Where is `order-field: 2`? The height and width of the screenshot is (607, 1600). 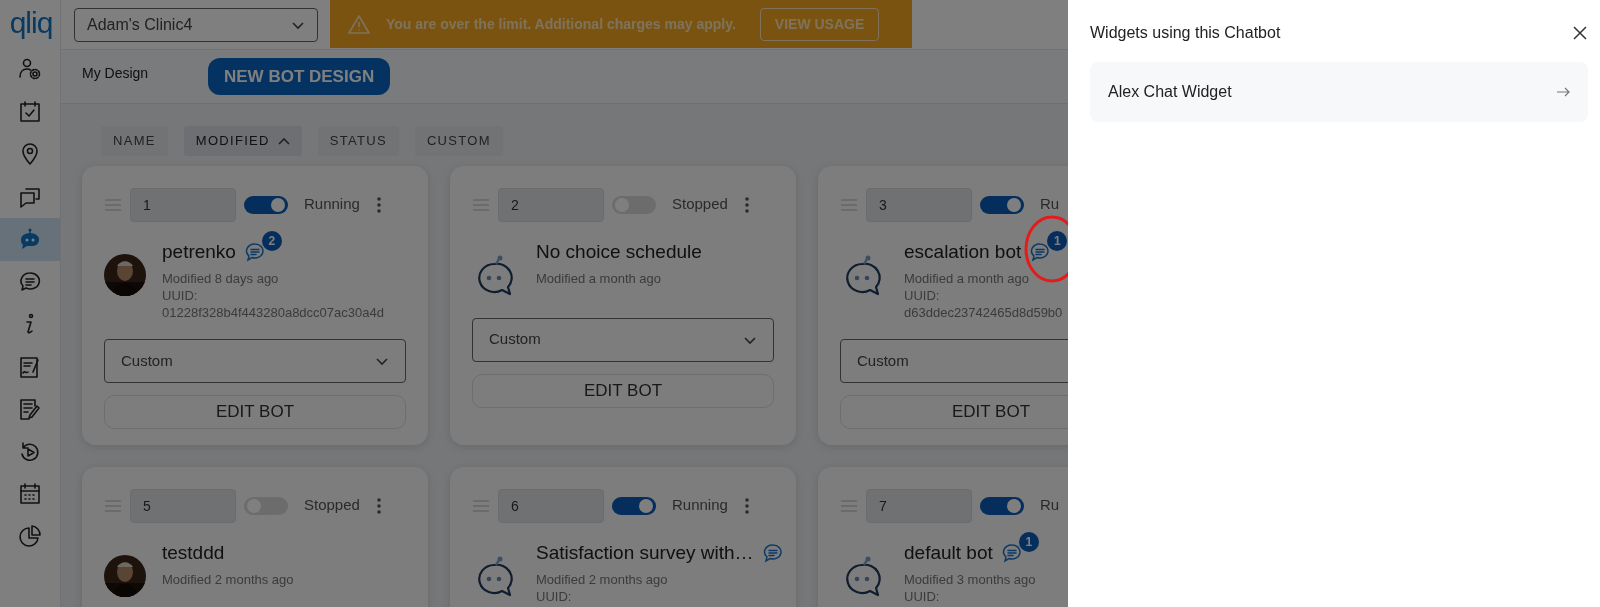
order-field: 2 is located at coordinates (551, 204).